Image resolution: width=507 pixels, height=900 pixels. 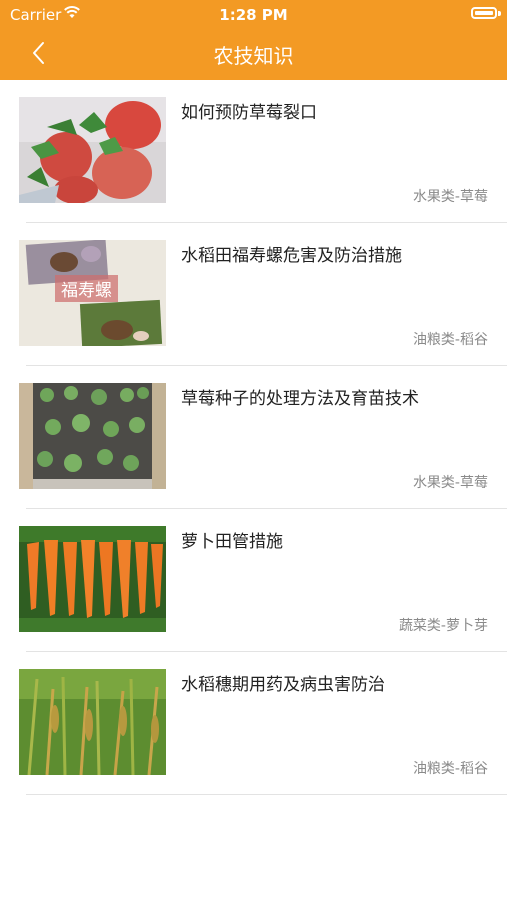 What do you see at coordinates (249, 113) in the screenshot?
I see `article-title: 如何预防草莓裂口` at bounding box center [249, 113].